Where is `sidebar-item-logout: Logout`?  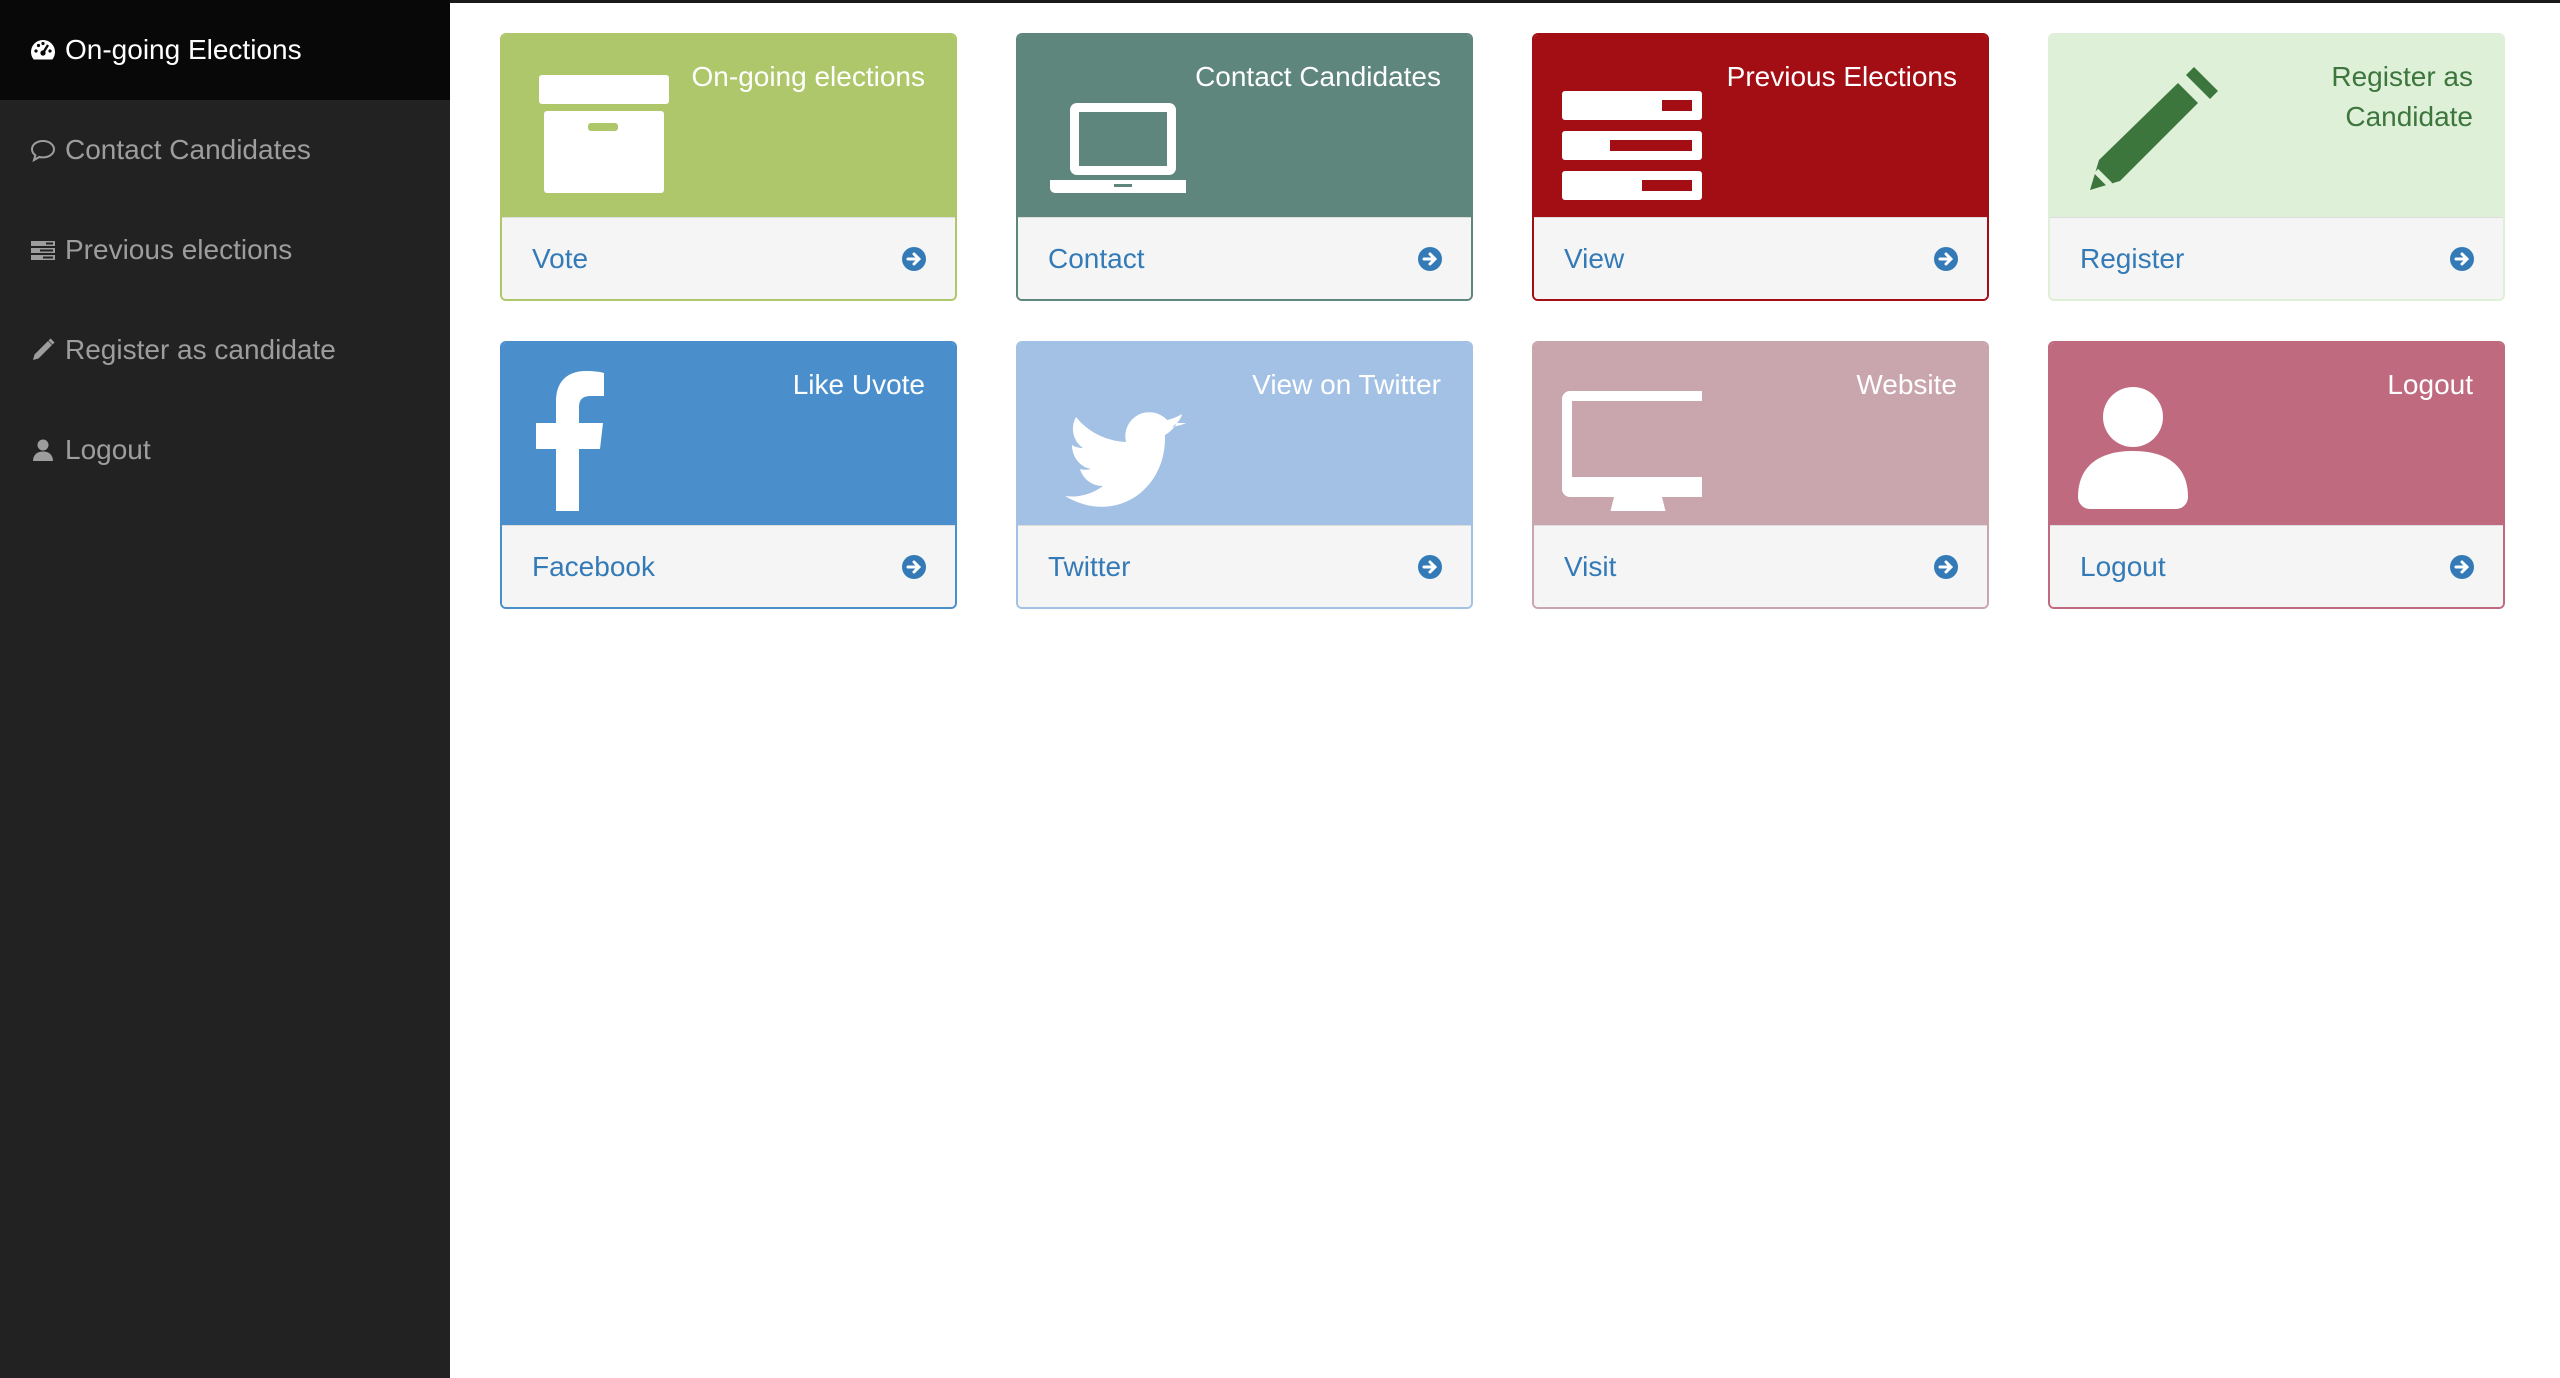
sidebar-item-logout: Logout is located at coordinates (225, 450).